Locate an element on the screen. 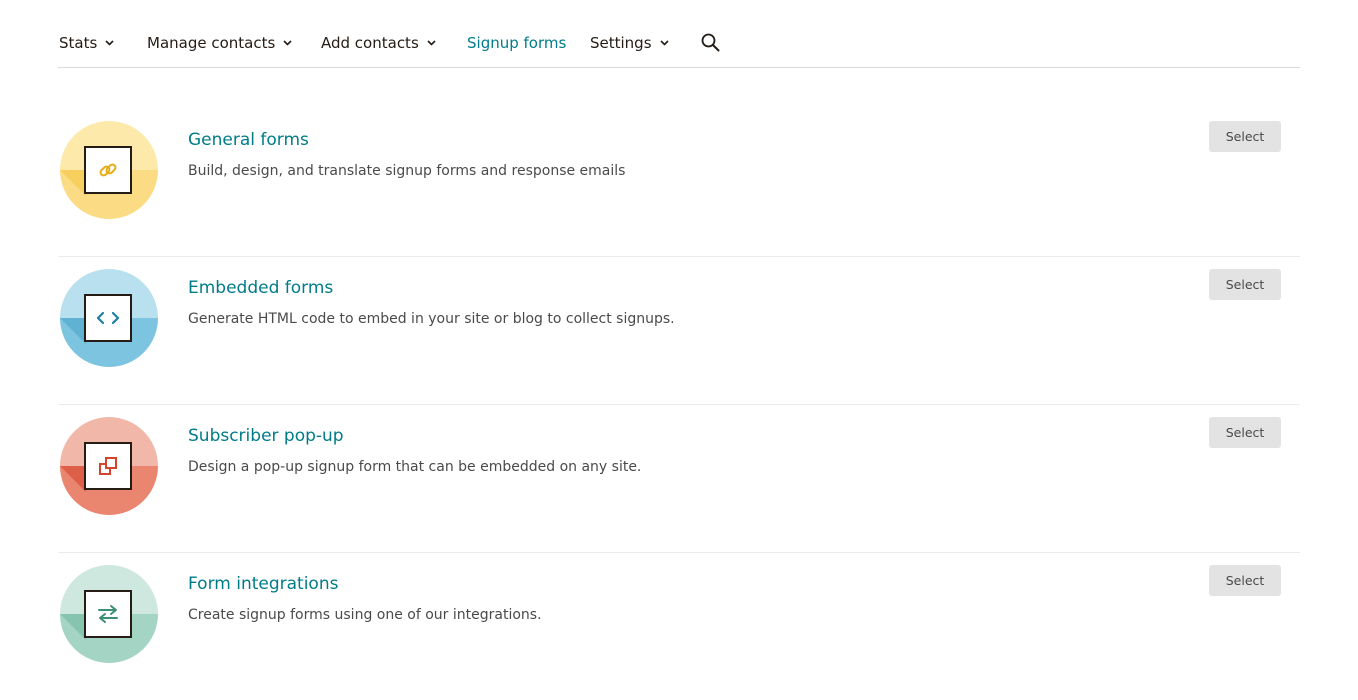  nav-label: Settings is located at coordinates (621, 43).